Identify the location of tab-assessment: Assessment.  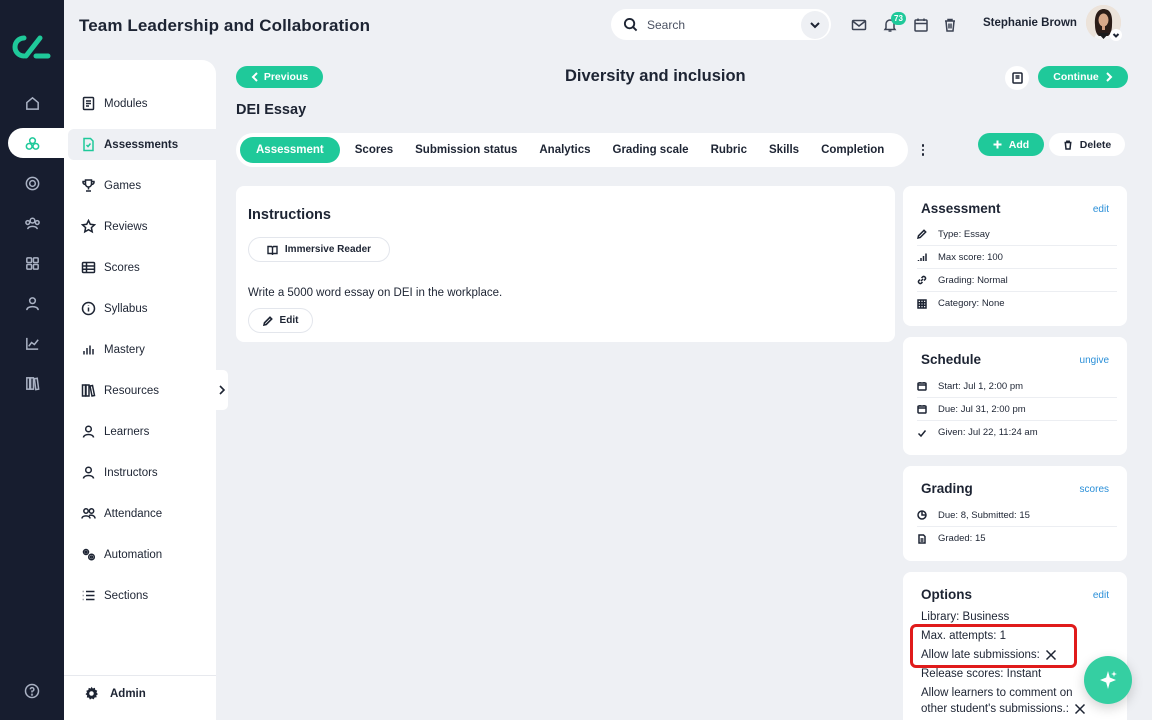
(290, 150).